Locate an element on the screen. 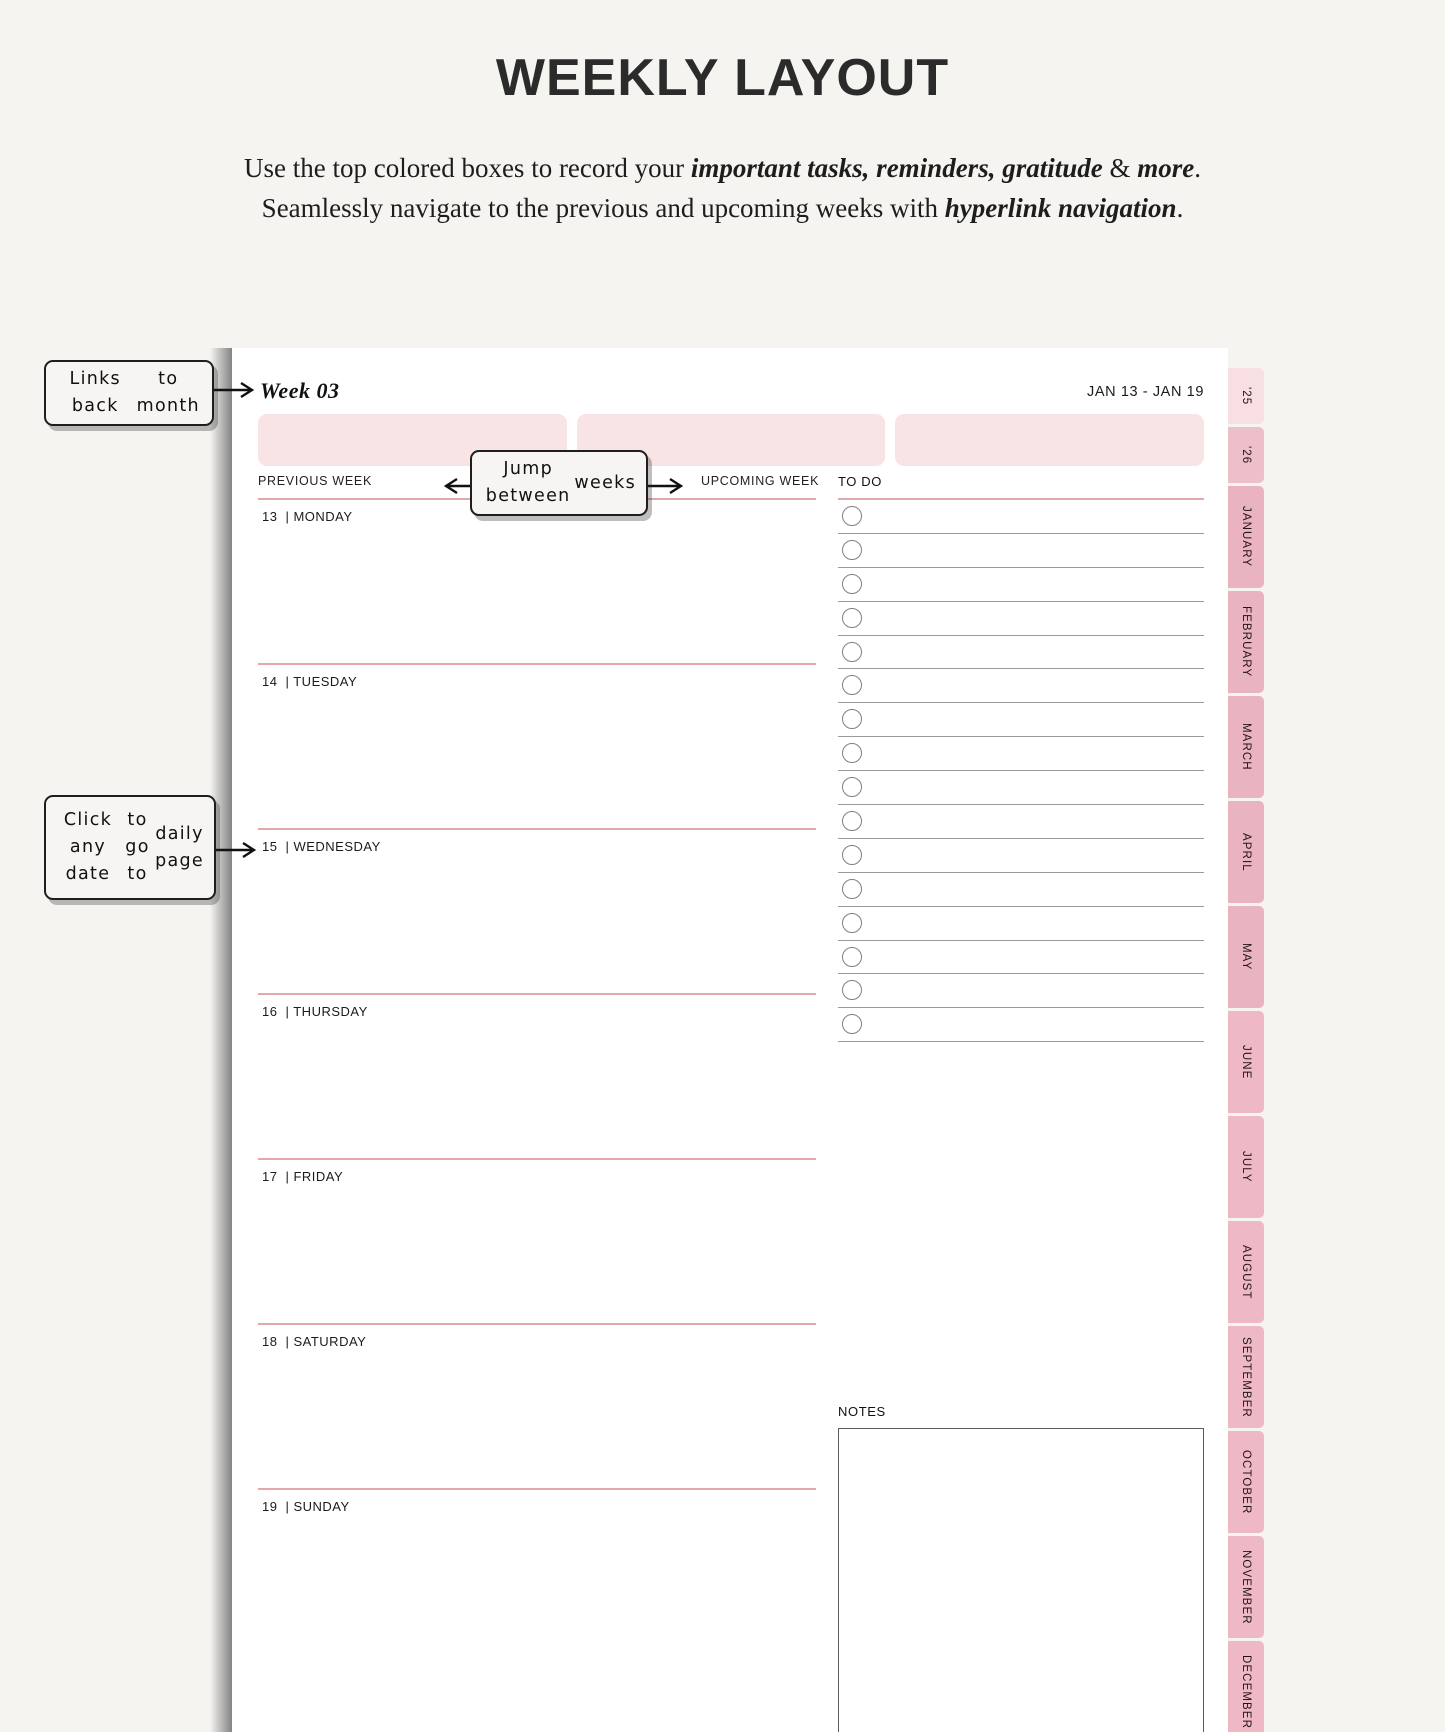  month-tab-march: MARCH is located at coordinates (1246, 747).